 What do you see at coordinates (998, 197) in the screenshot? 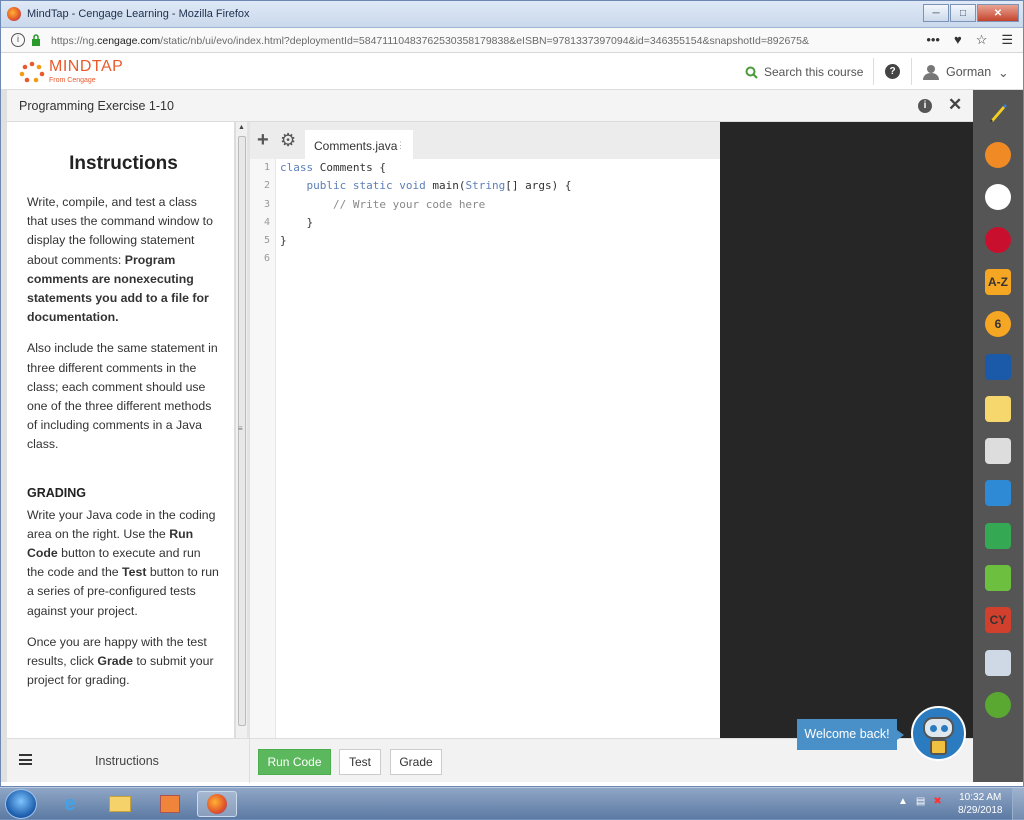
I see `wheel-icon` at bounding box center [998, 197].